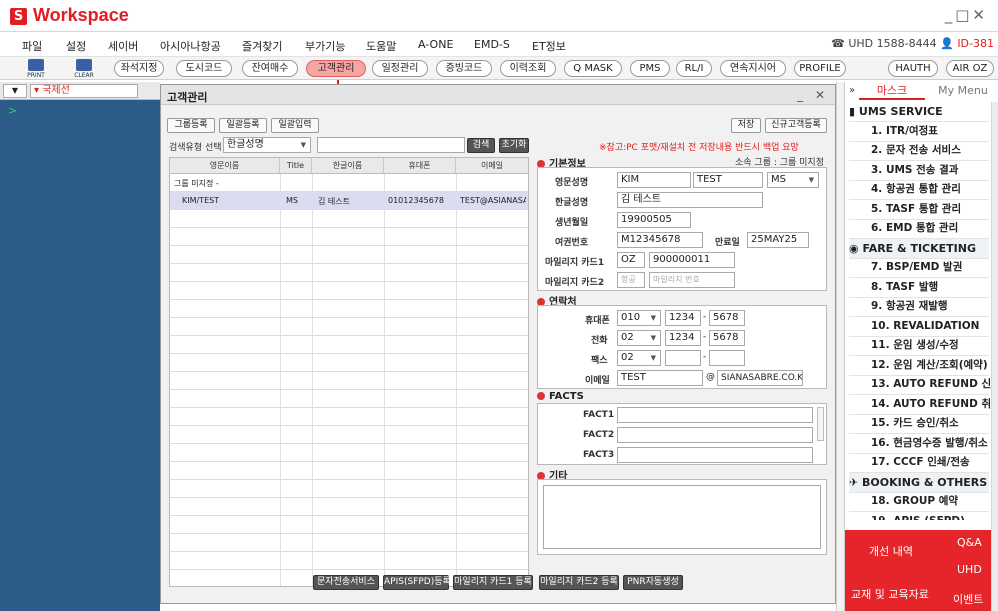  Describe the element at coordinates (913, 68) in the screenshot. I see `pill-hauth: HAUTH` at that location.